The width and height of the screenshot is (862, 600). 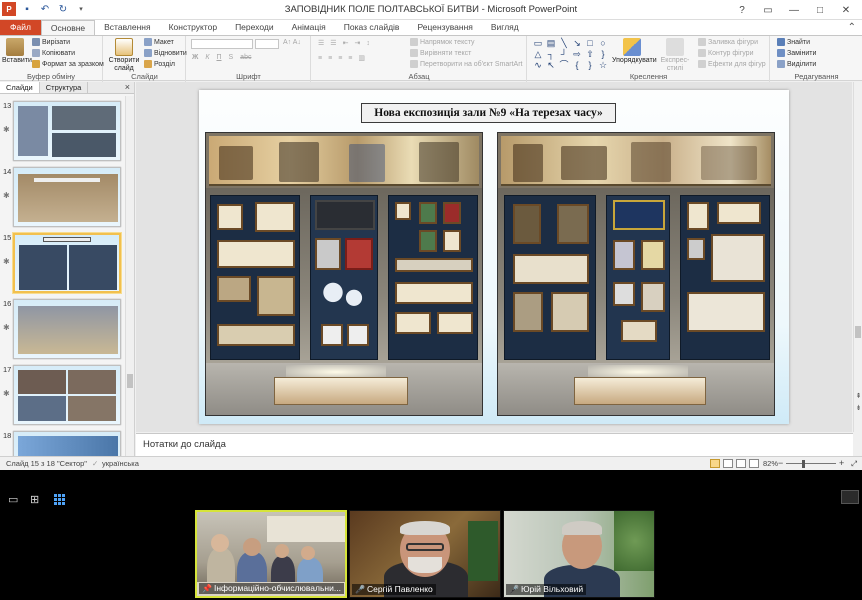 What do you see at coordinates (129, 276) in the screenshot?
I see `thumbnails-scrollbar` at bounding box center [129, 276].